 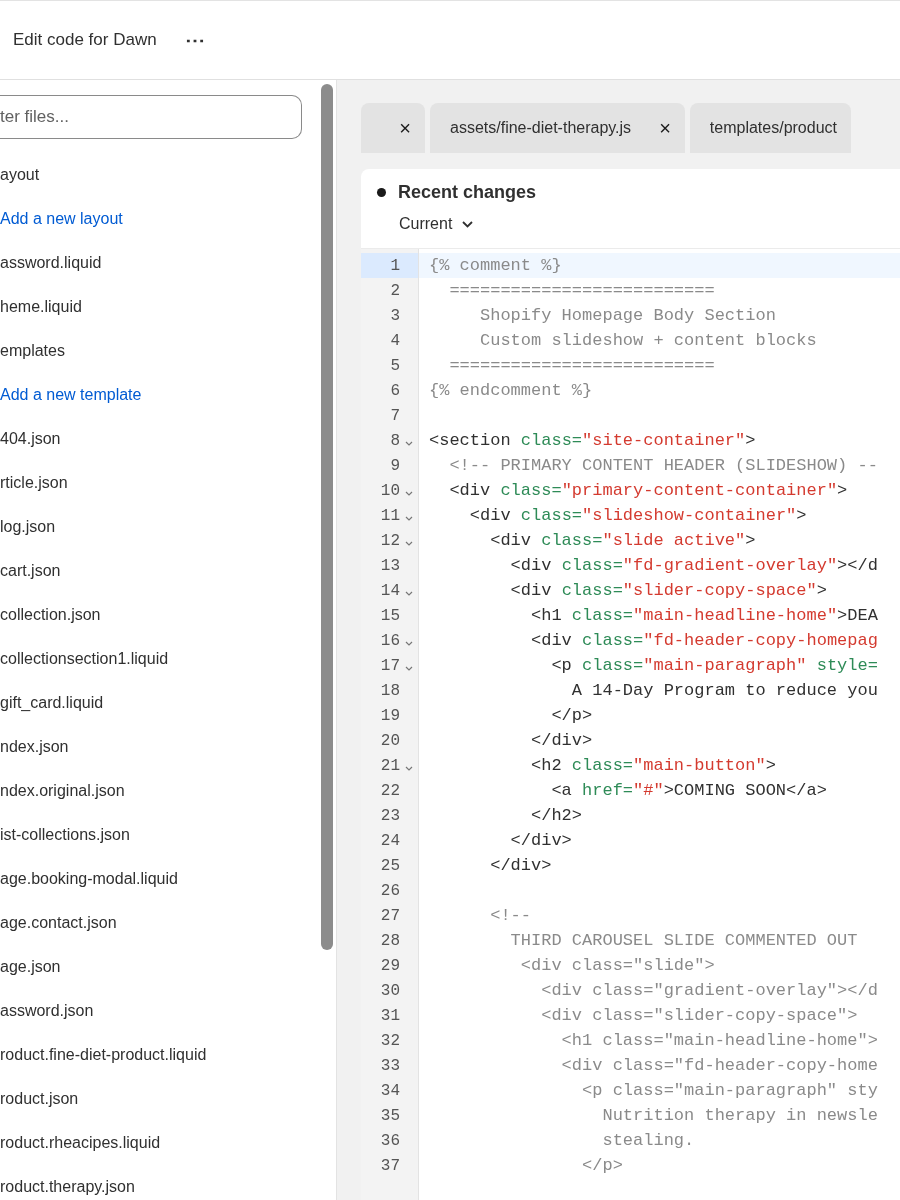 I want to click on file-item: rticle.json, so click(x=34, y=483).